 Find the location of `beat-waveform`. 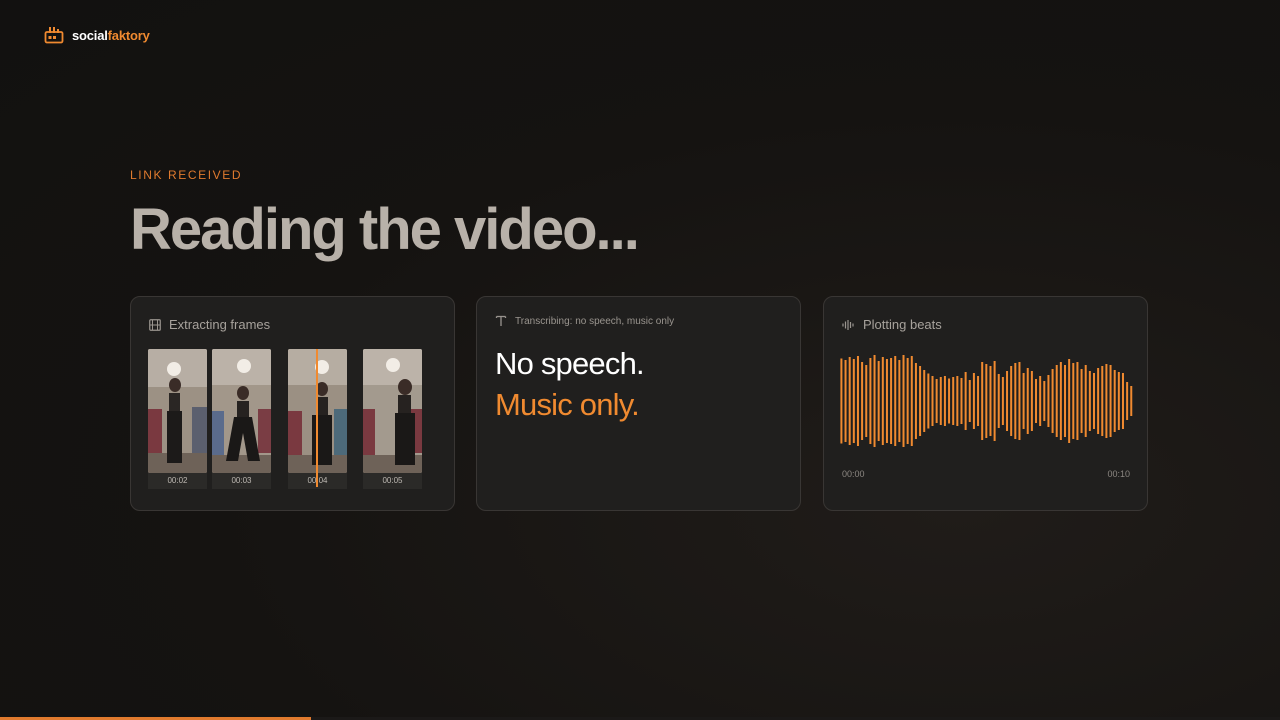

beat-waveform is located at coordinates (986, 401).